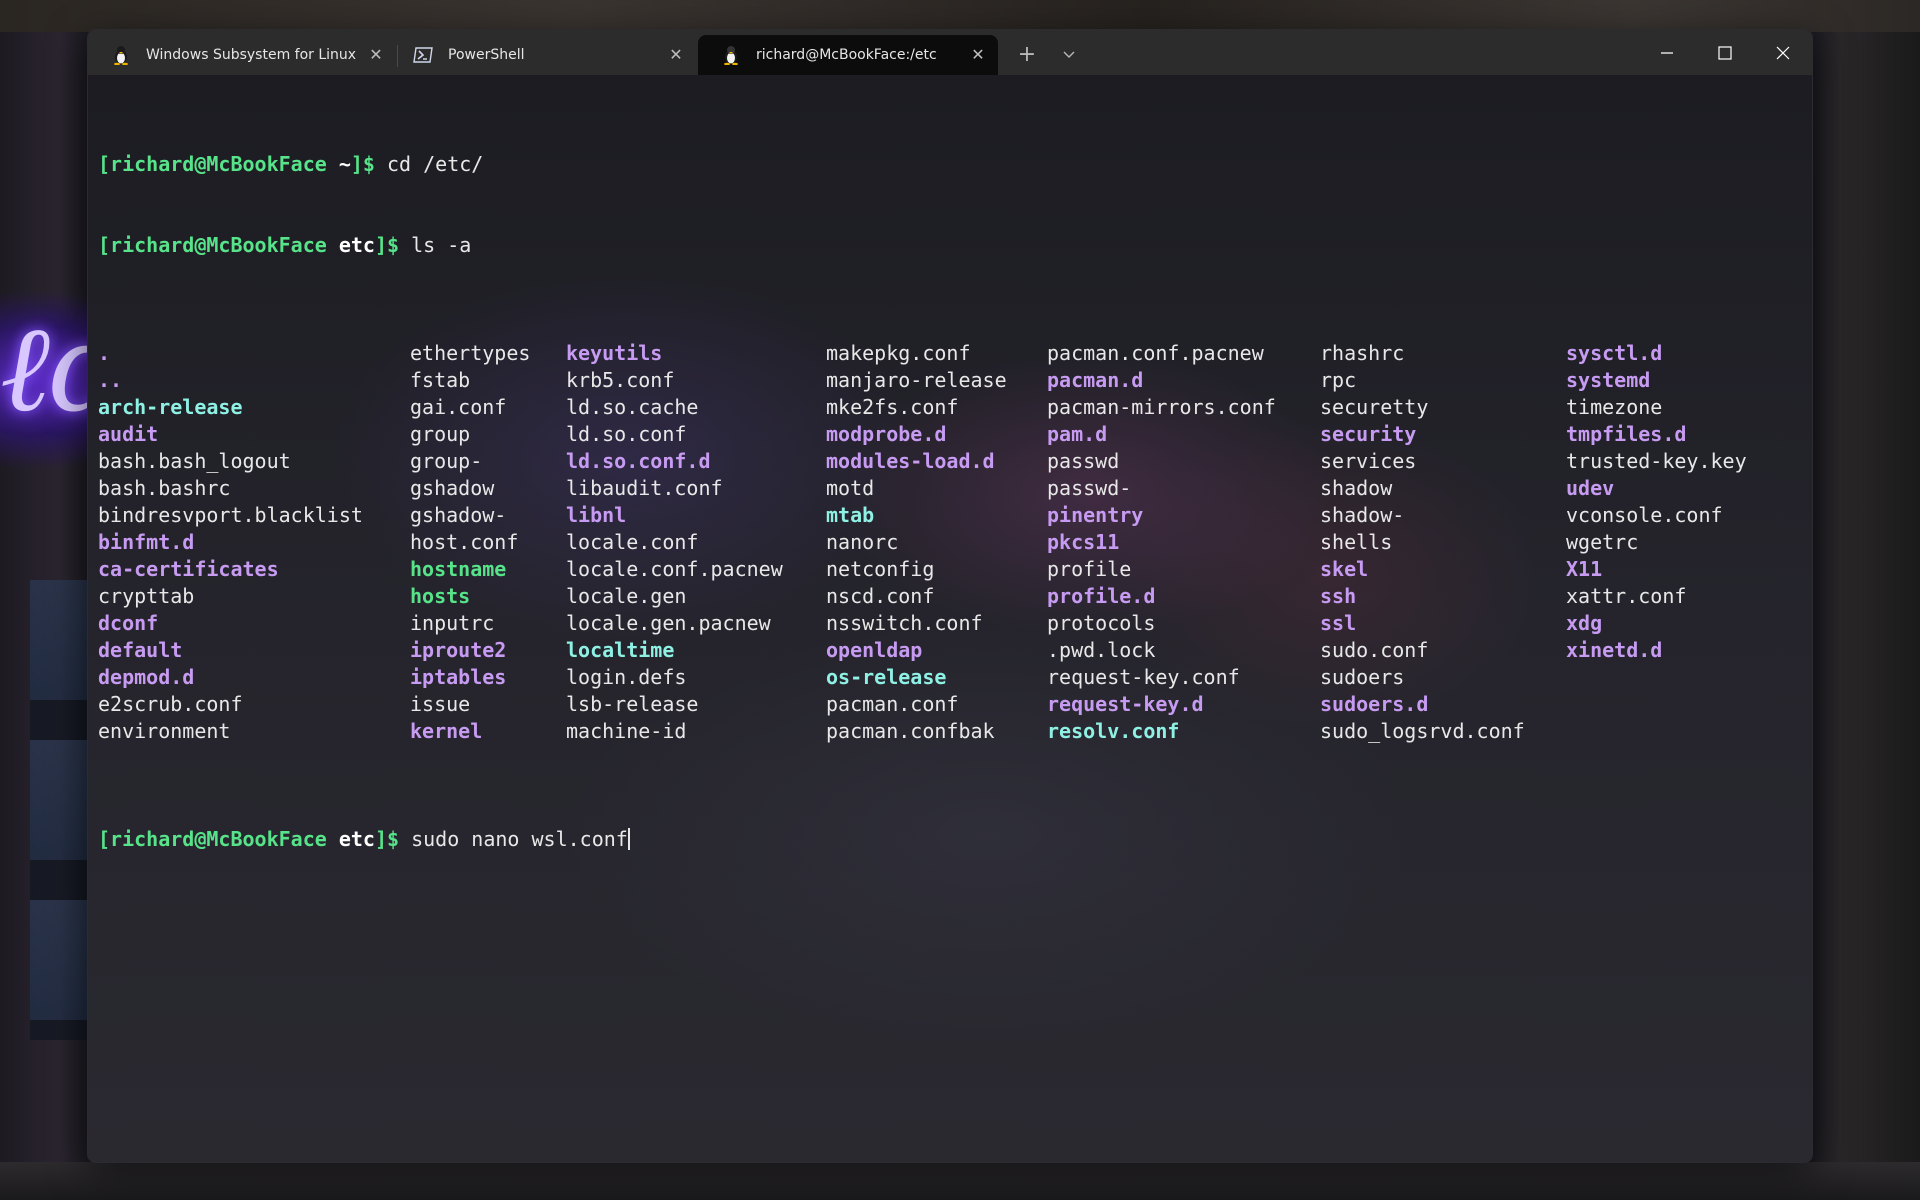  I want to click on ls-entry-file: environment, so click(164, 731).